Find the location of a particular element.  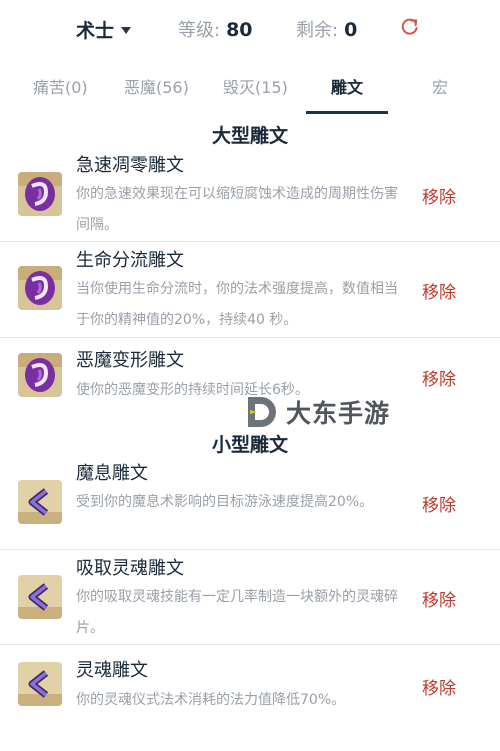

class-dropdown: 术士 is located at coordinates (104, 29).